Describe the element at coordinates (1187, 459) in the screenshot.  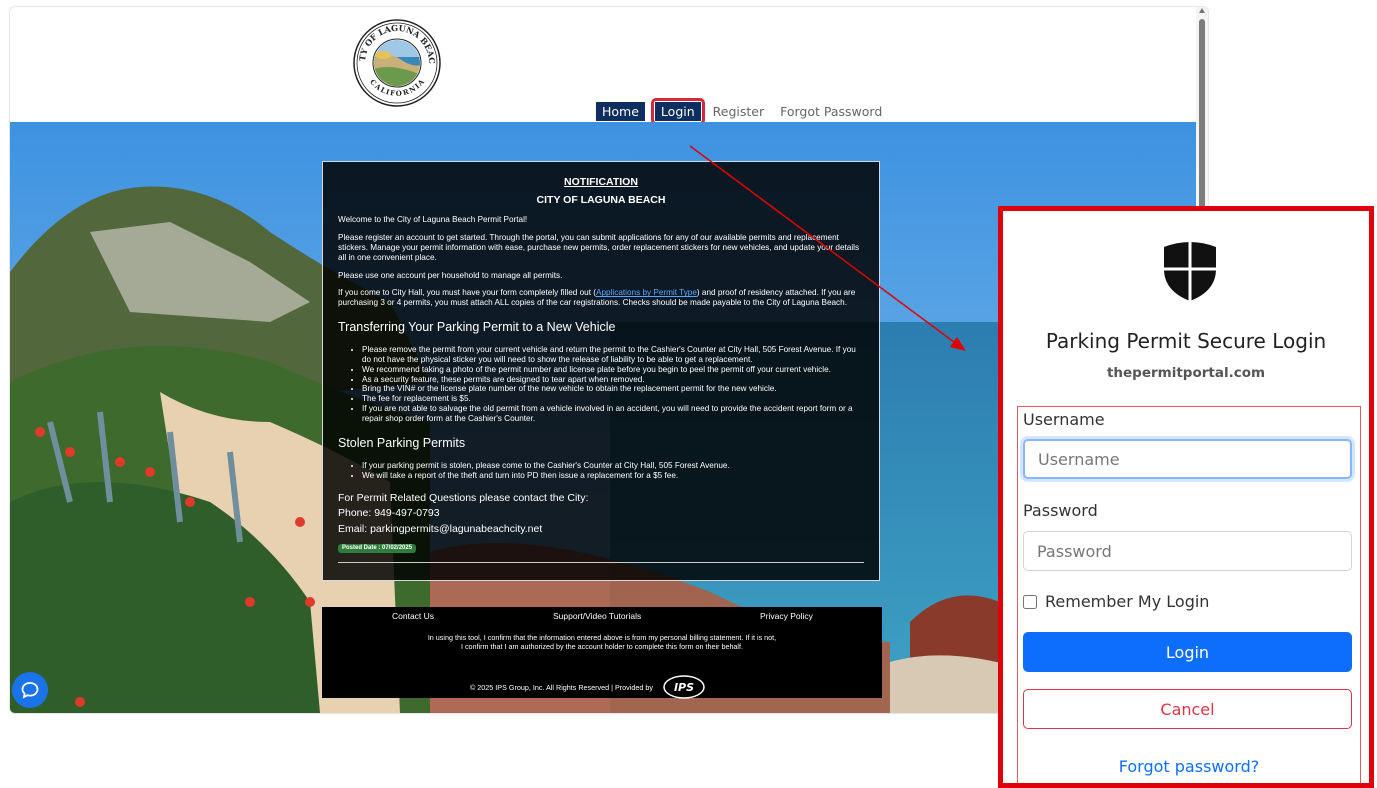
I see `username-input` at that location.